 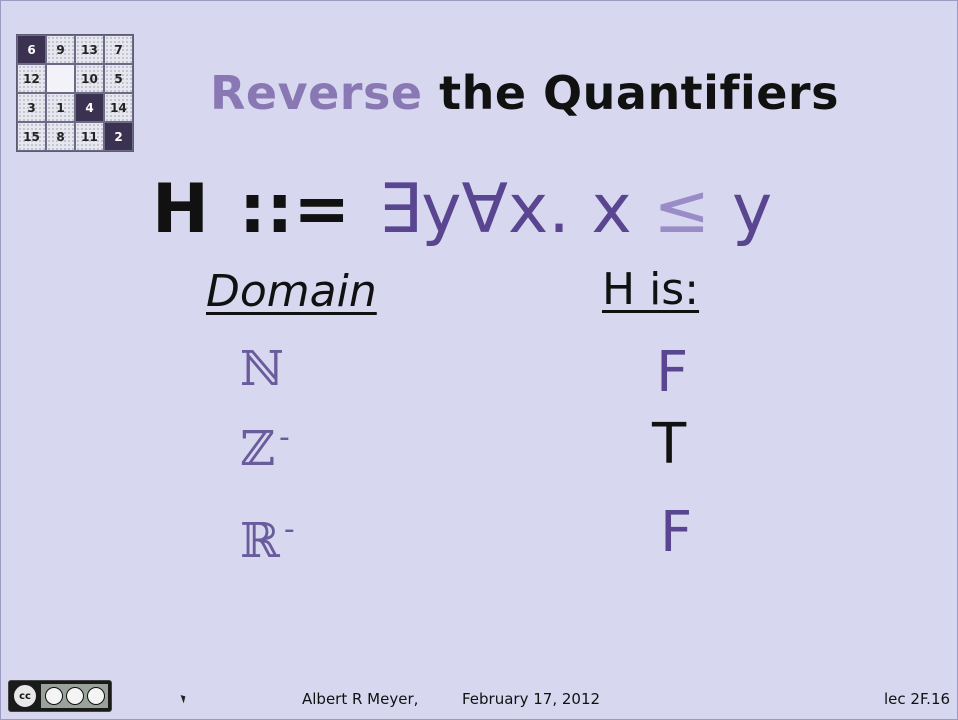 I want to click on value-header: H is:, so click(x=651, y=289).